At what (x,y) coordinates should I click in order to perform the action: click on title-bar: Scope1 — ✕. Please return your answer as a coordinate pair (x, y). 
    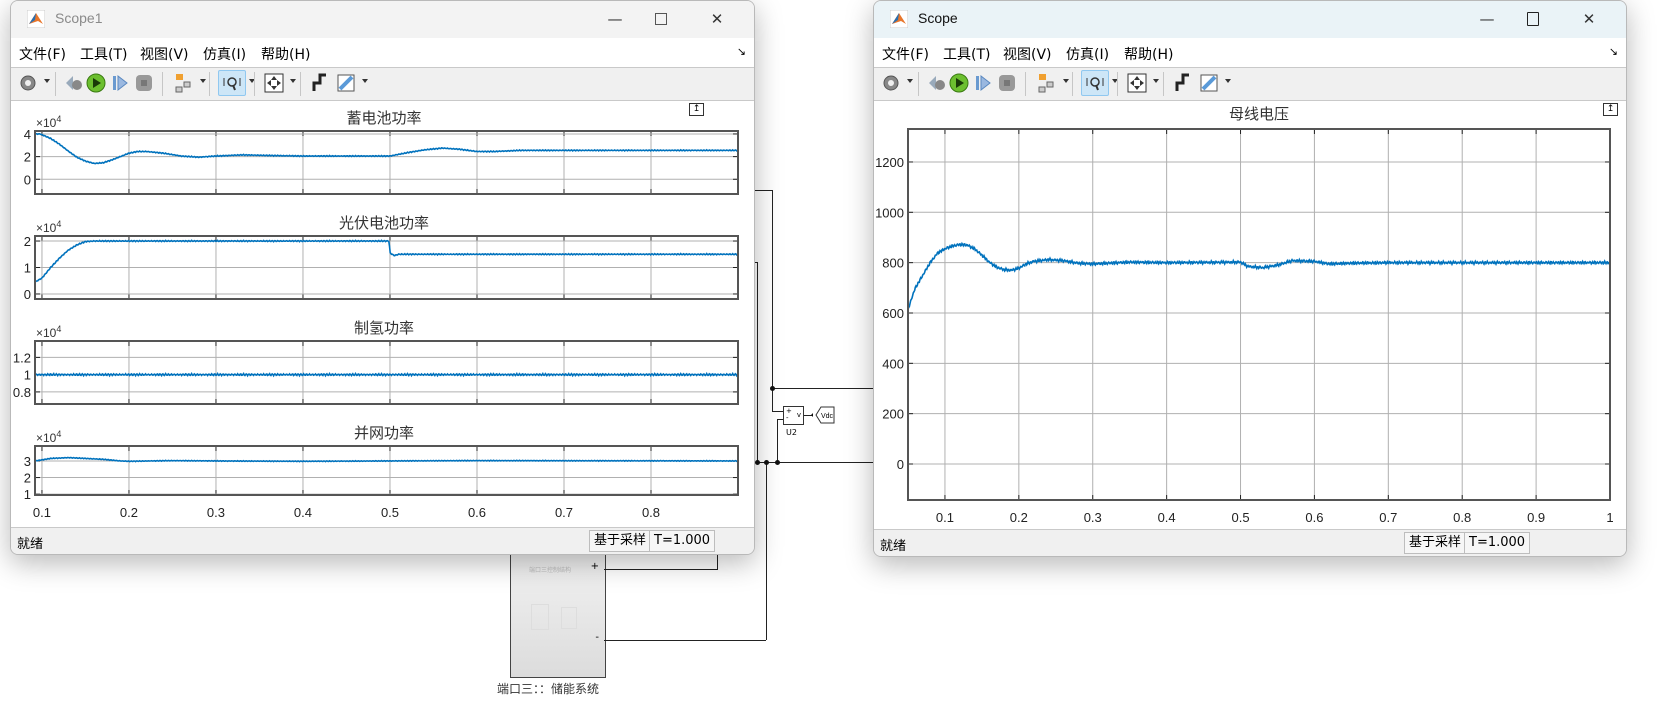
    Looking at the image, I should click on (382, 19).